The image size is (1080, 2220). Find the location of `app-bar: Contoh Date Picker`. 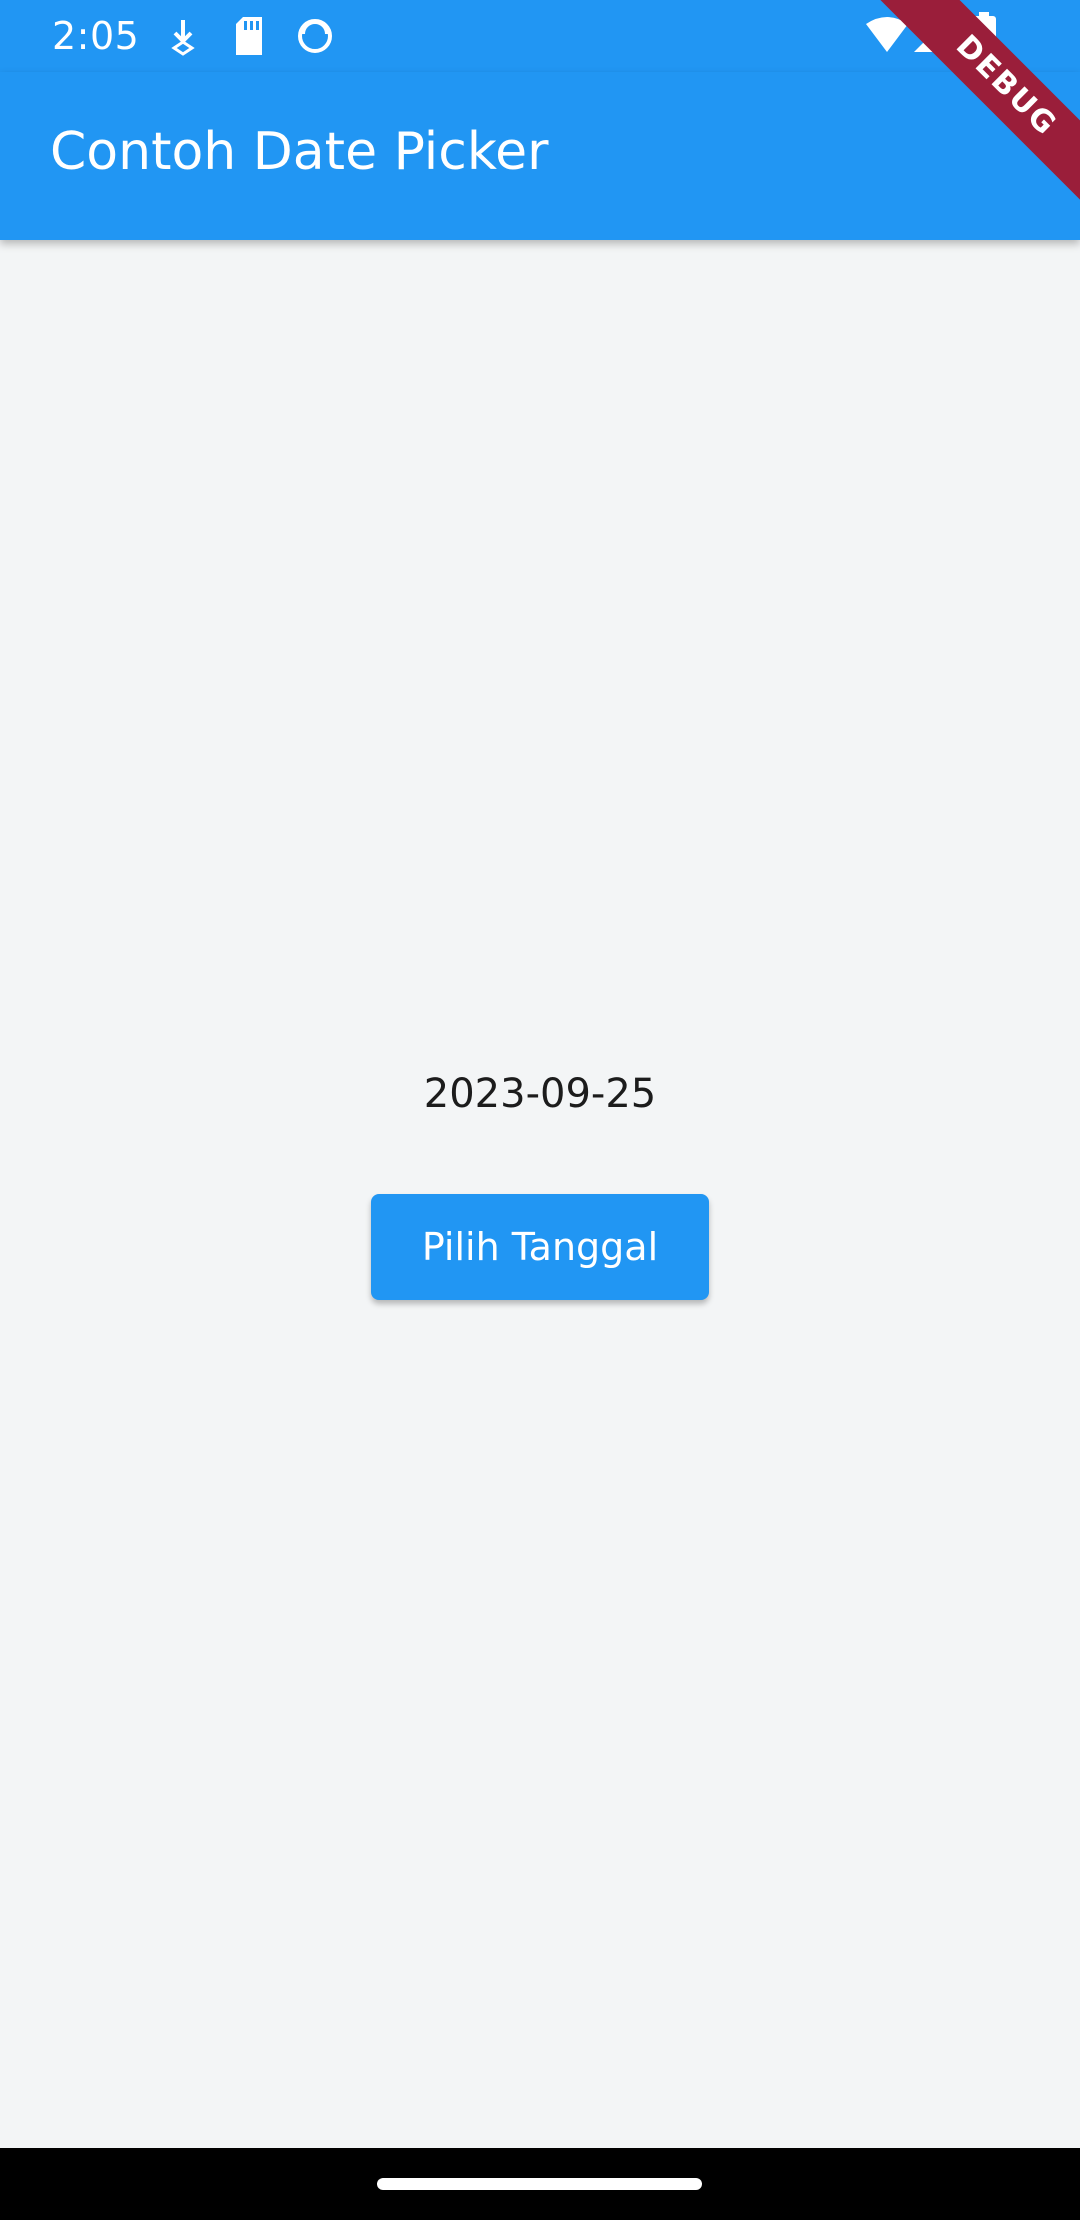

app-bar: Contoh Date Picker is located at coordinates (540, 156).